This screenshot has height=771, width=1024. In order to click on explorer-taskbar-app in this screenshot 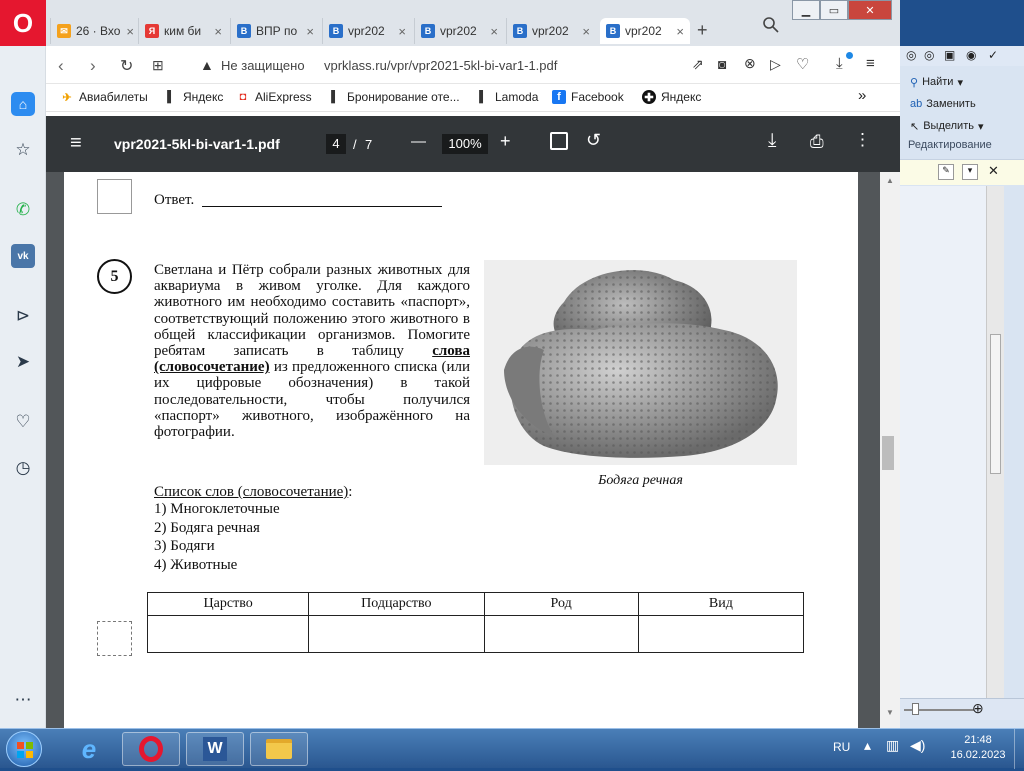, I will do `click(279, 749)`.